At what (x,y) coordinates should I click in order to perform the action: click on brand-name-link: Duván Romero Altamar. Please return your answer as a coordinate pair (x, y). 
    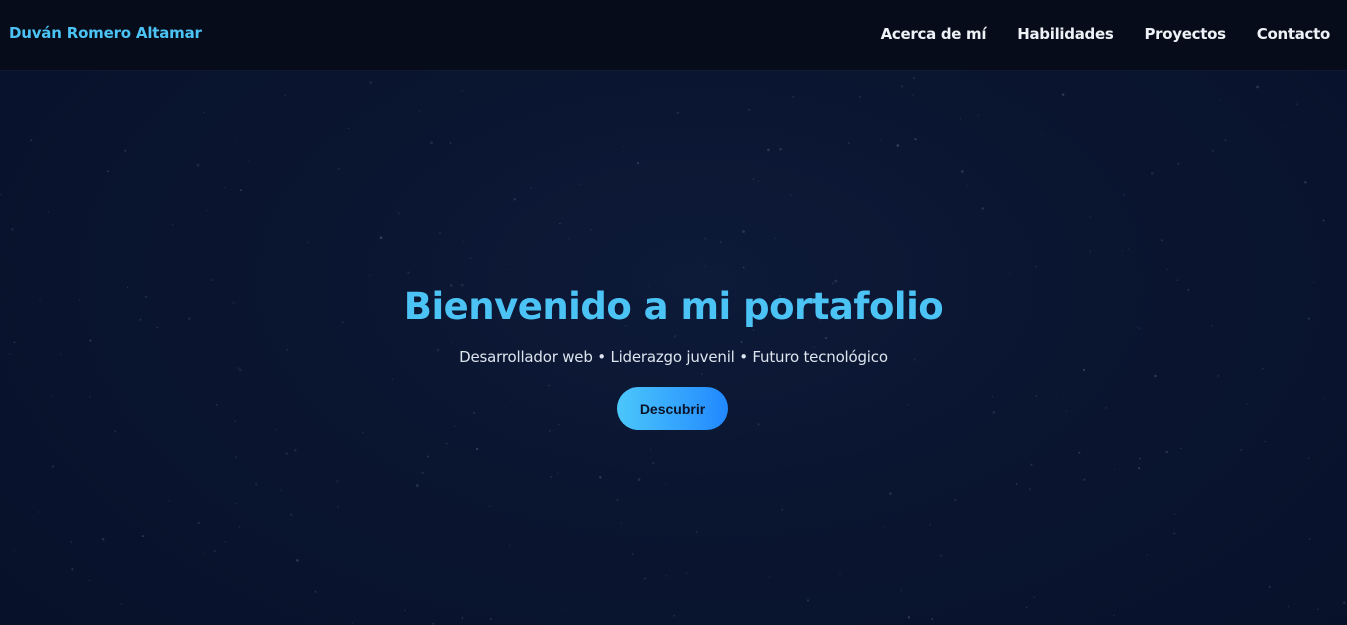
    Looking at the image, I should click on (105, 33).